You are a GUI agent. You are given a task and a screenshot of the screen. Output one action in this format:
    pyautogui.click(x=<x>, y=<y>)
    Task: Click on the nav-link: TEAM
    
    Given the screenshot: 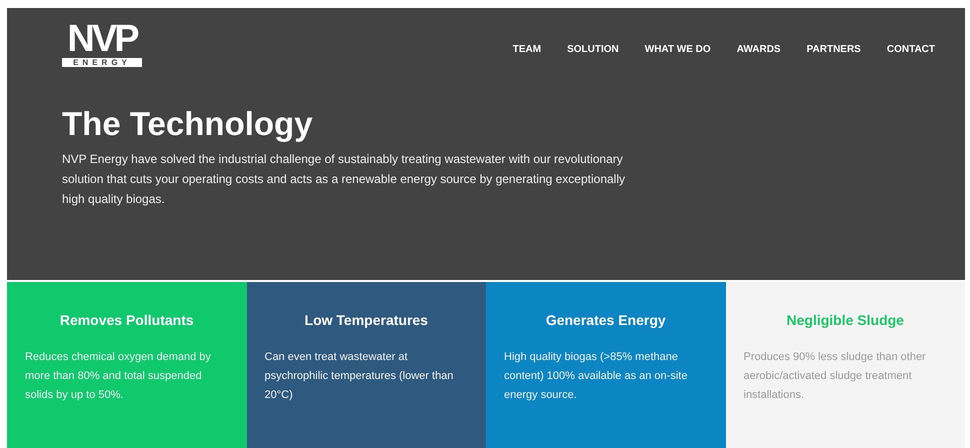 What is the action you would take?
    pyautogui.click(x=527, y=49)
    